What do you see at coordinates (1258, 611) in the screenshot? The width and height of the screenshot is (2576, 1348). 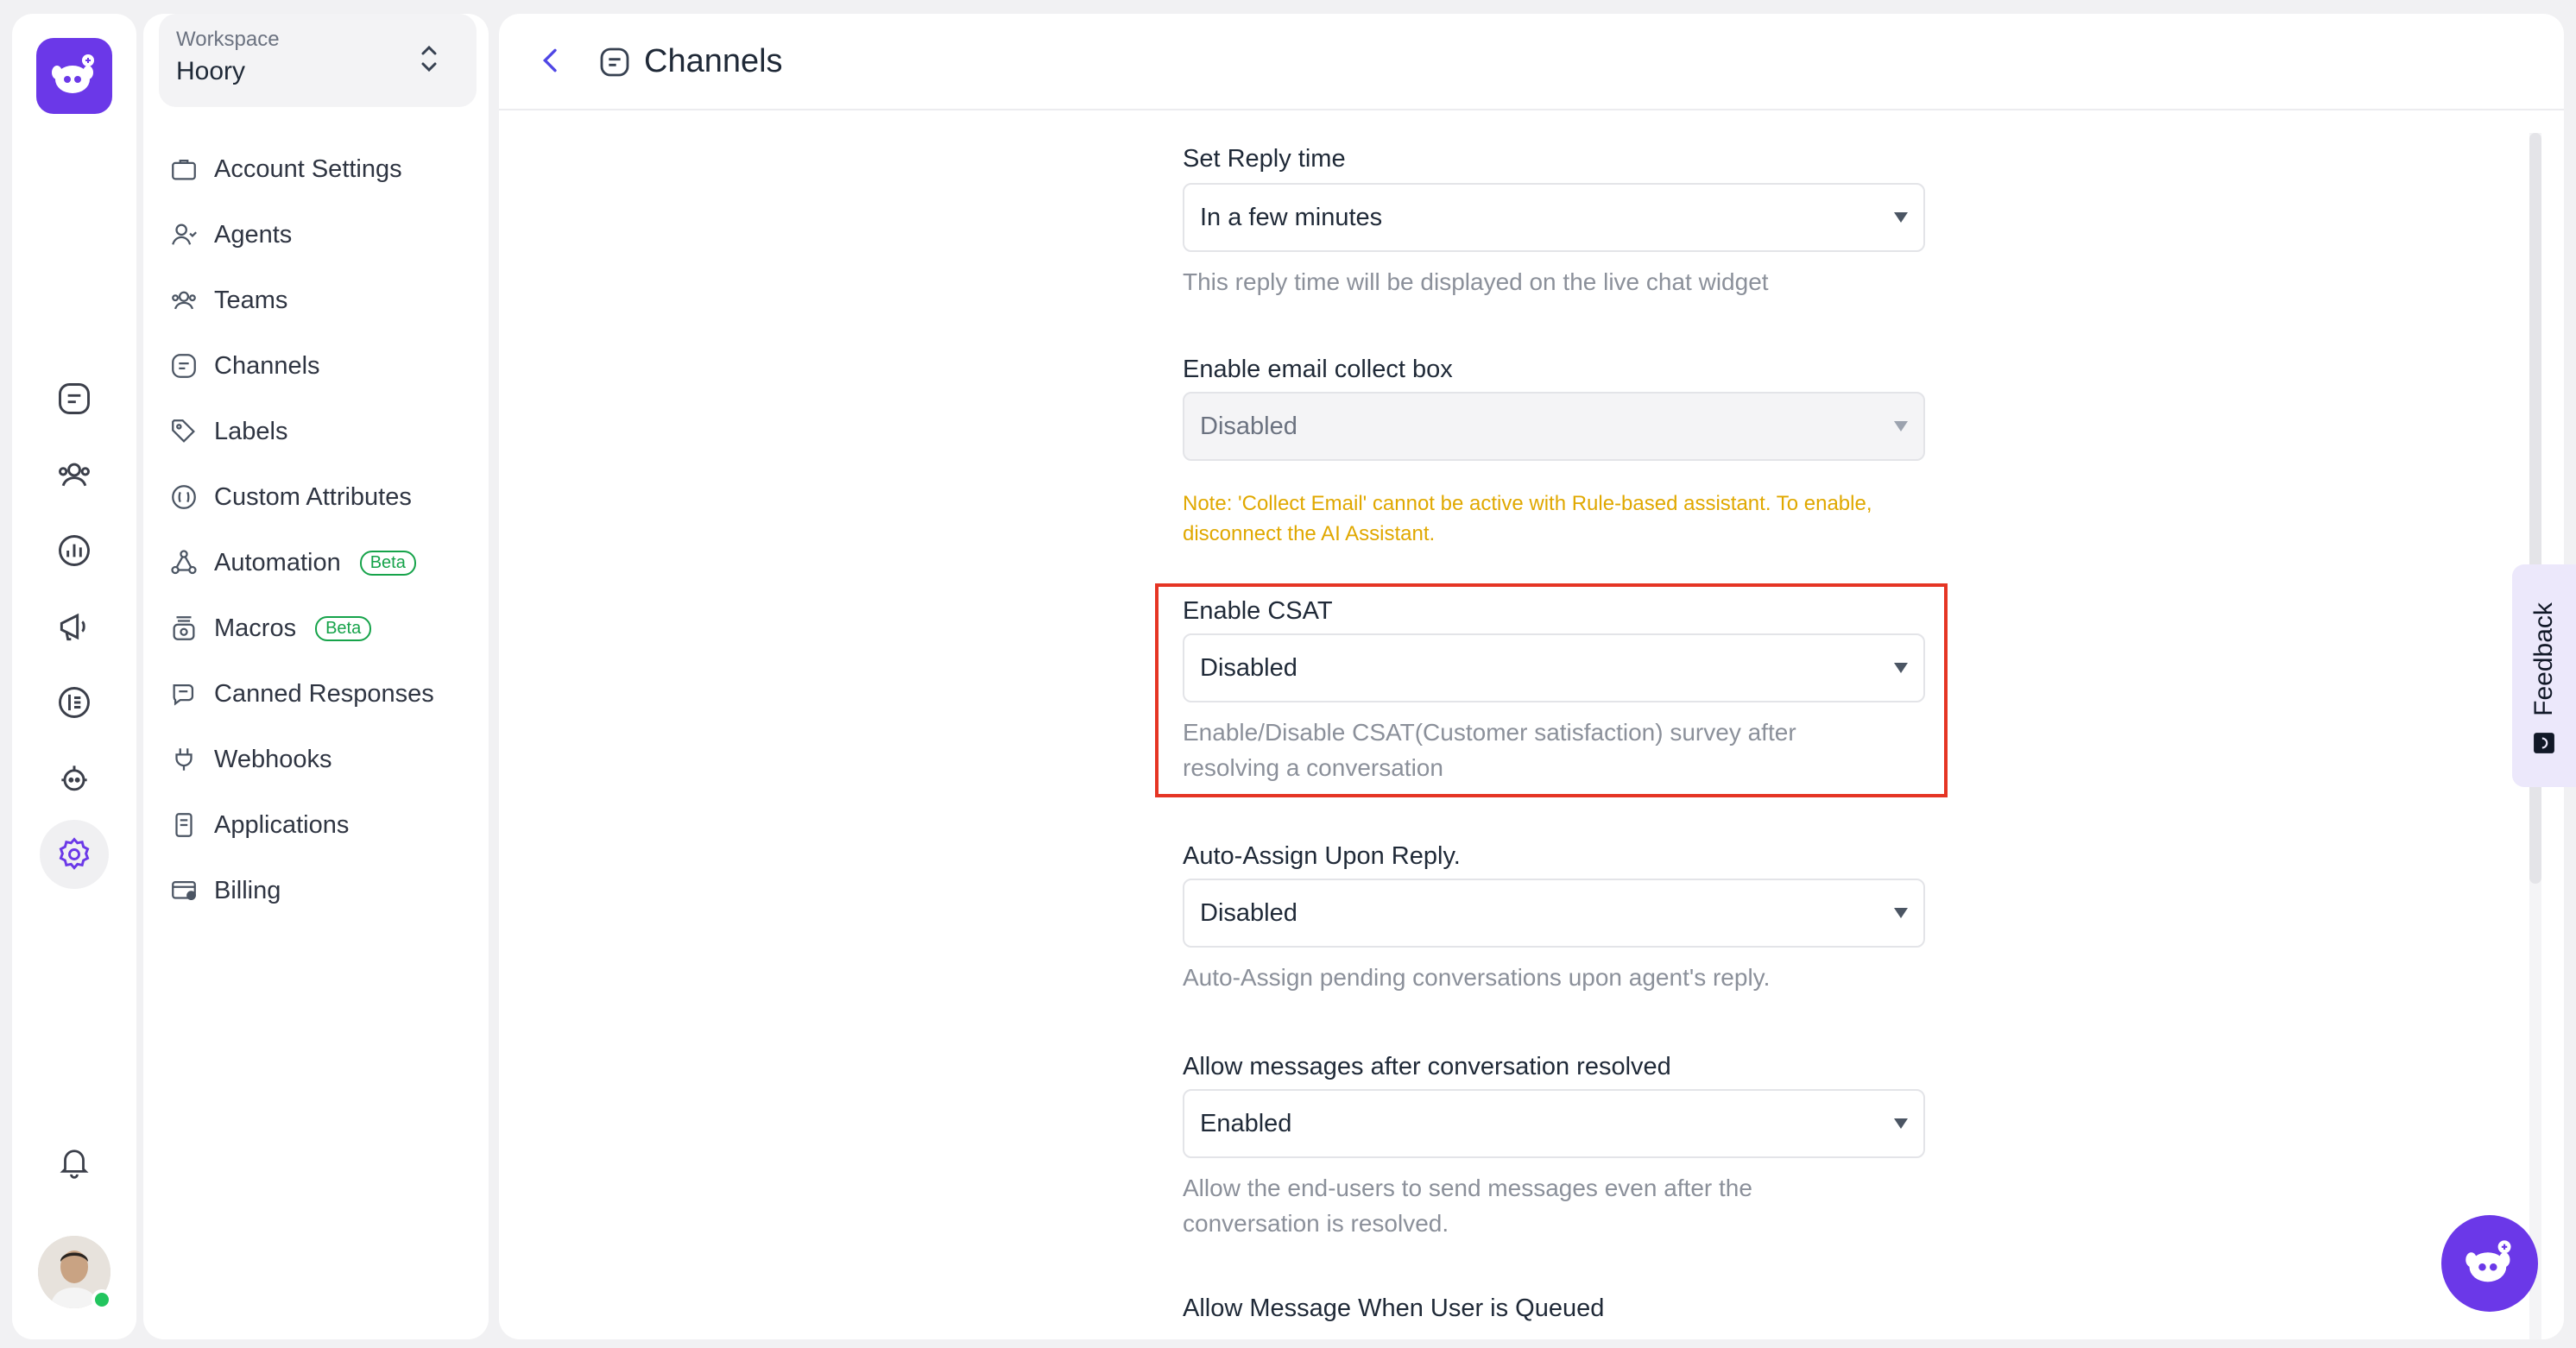 I see `csat-label: Enable CSAT` at bounding box center [1258, 611].